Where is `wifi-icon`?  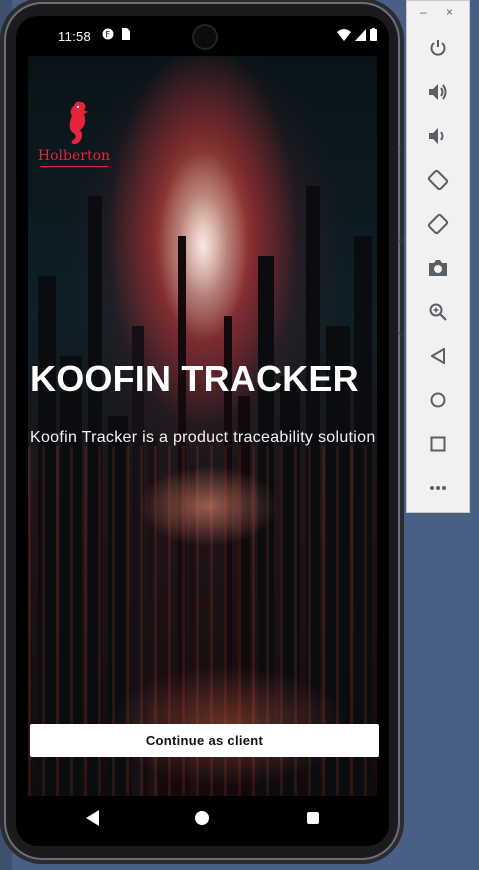 wifi-icon is located at coordinates (344, 34).